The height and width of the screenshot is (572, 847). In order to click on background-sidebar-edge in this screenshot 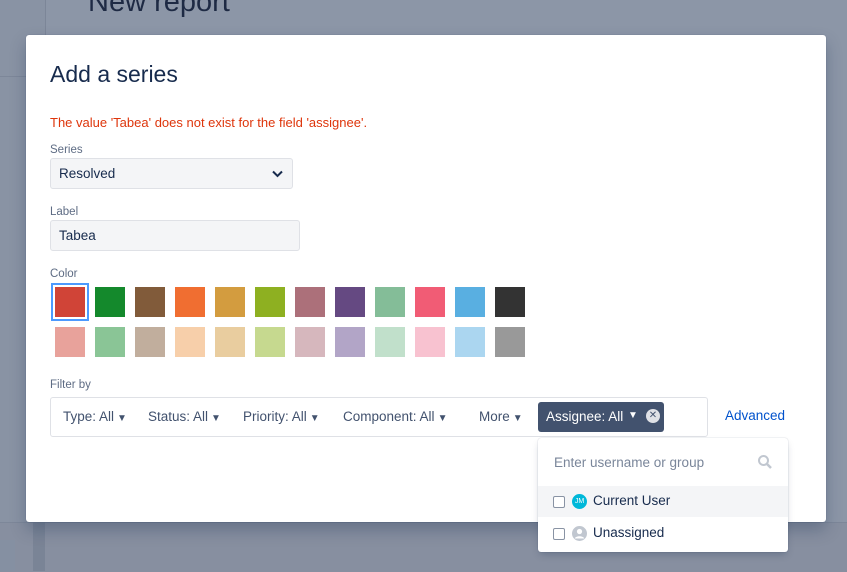, I will do `click(39, 546)`.